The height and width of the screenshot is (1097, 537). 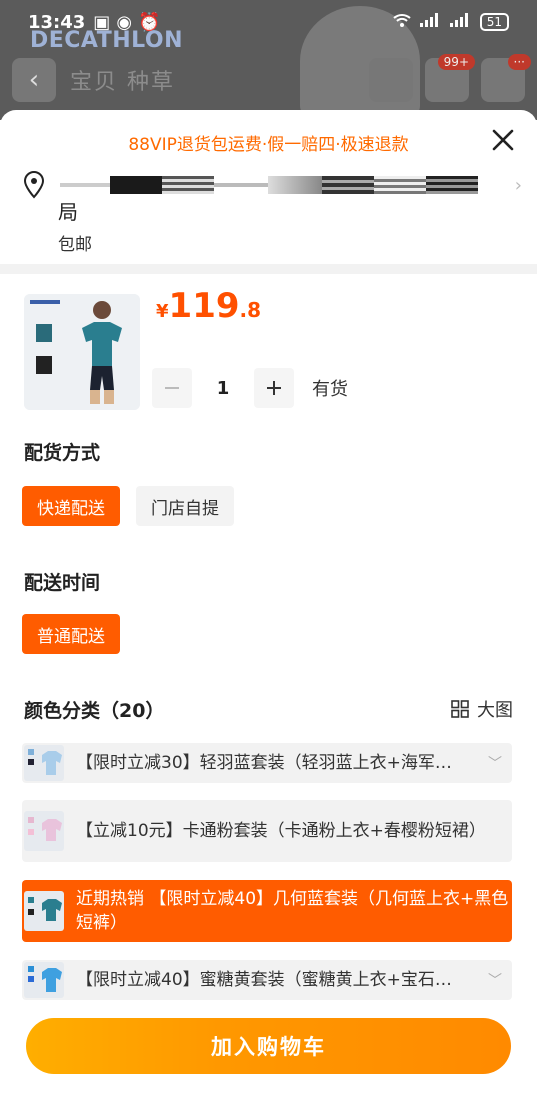 I want to click on address-text-redacted, so click(x=282, y=185).